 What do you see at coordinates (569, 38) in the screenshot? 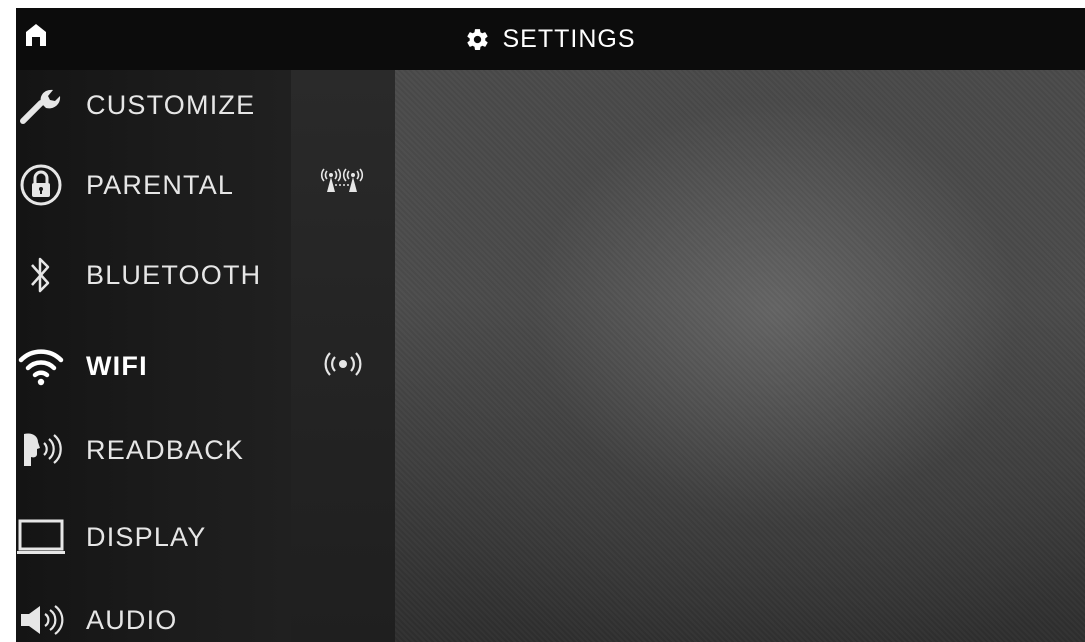
I see `title-text: SETTINGS` at bounding box center [569, 38].